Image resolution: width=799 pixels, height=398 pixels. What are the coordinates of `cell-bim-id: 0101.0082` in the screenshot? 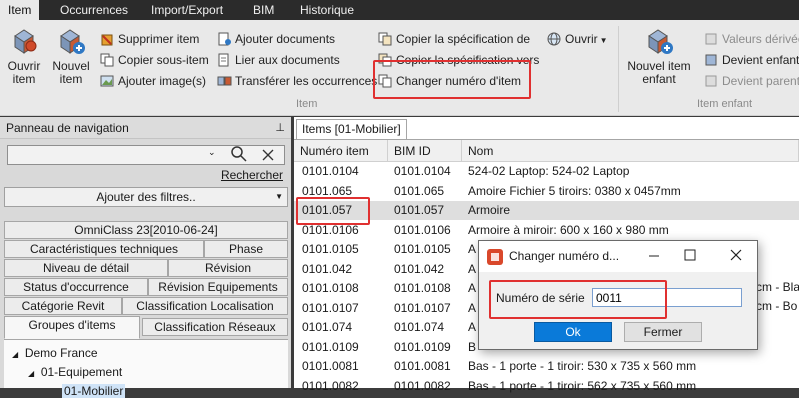 It's located at (422, 385).